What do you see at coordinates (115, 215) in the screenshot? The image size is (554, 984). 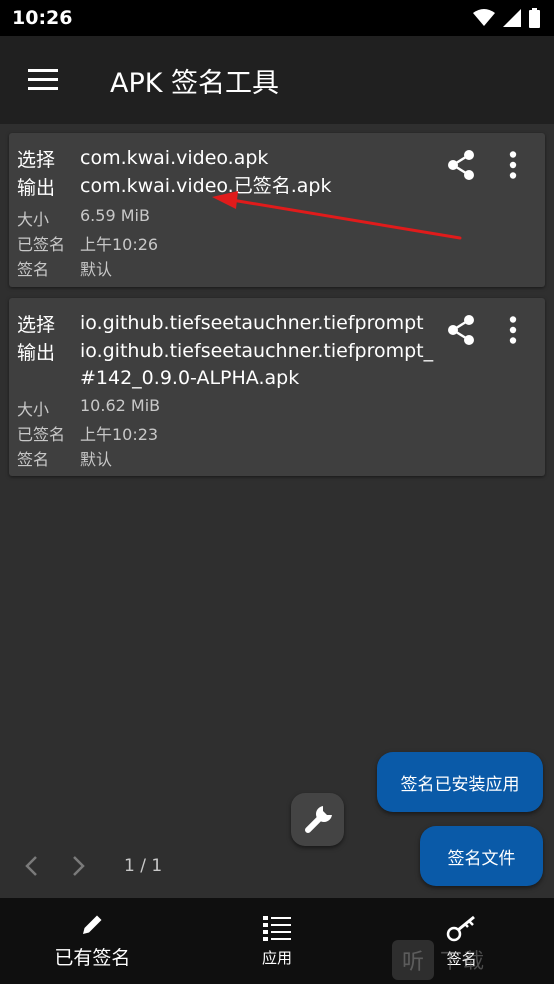 I see `size-value: 6.59 MiB` at bounding box center [115, 215].